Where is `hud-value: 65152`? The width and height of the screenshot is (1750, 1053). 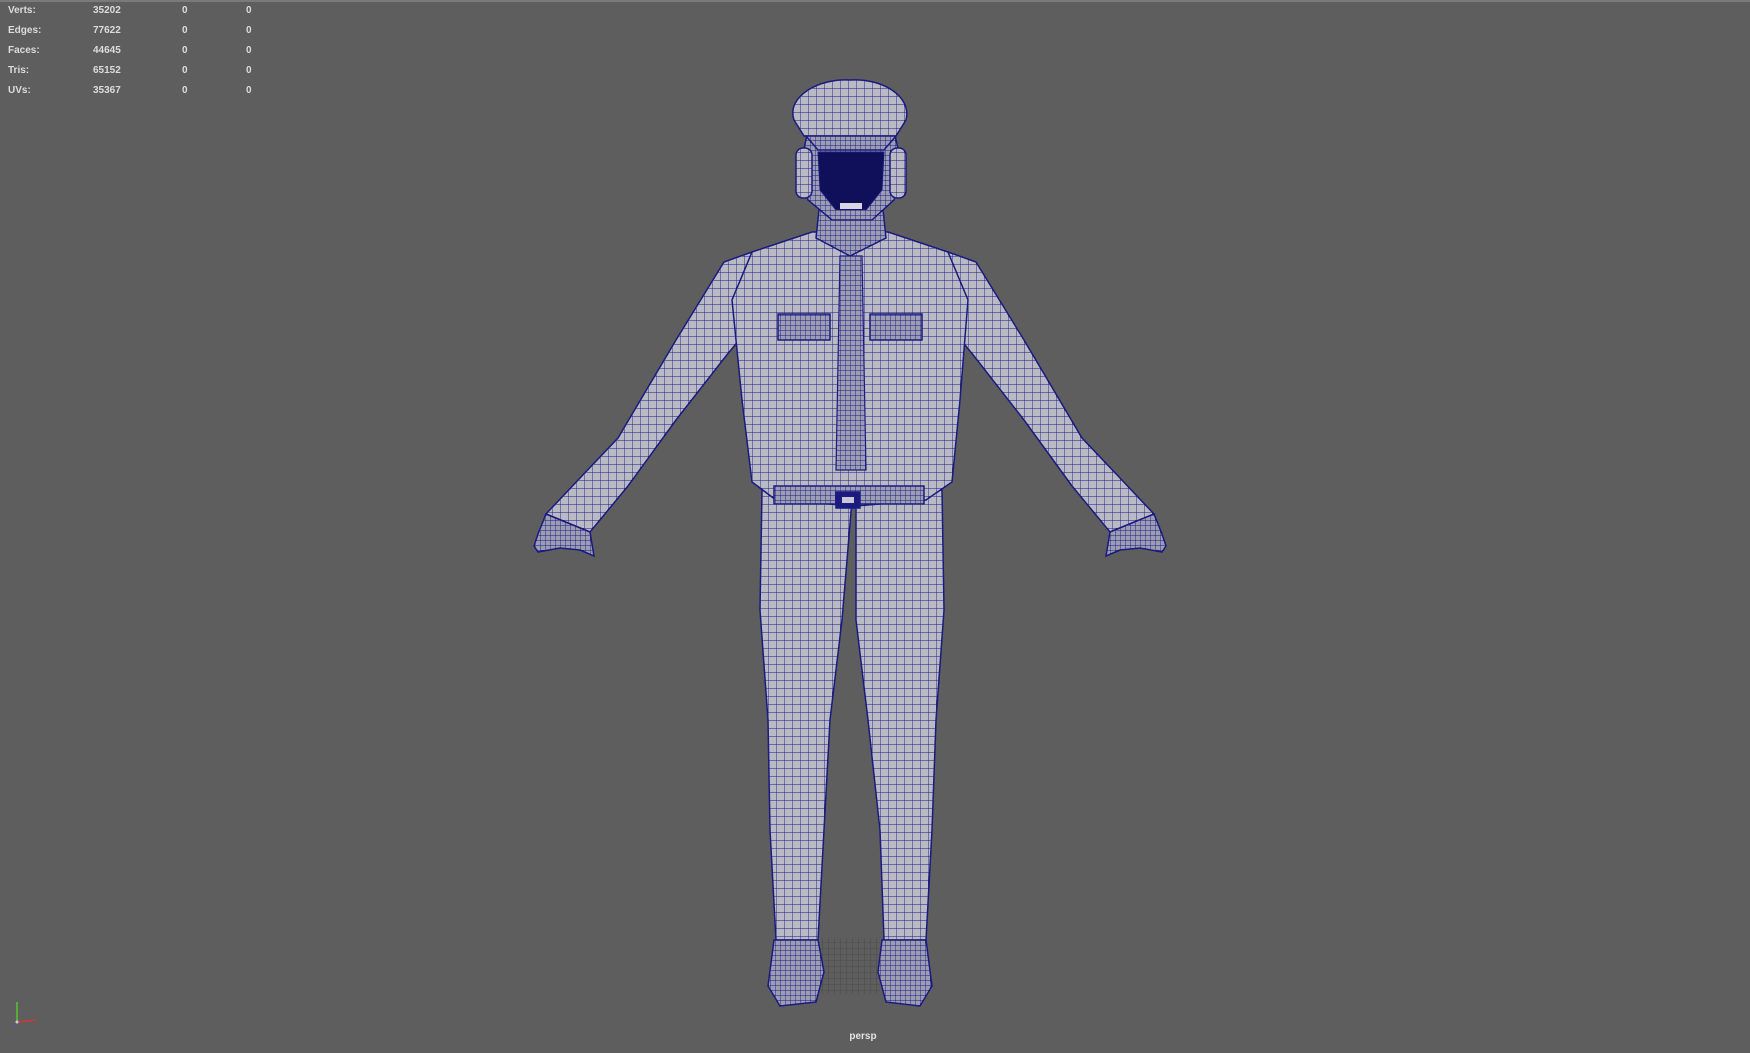
hud-value: 65152 is located at coordinates (107, 70).